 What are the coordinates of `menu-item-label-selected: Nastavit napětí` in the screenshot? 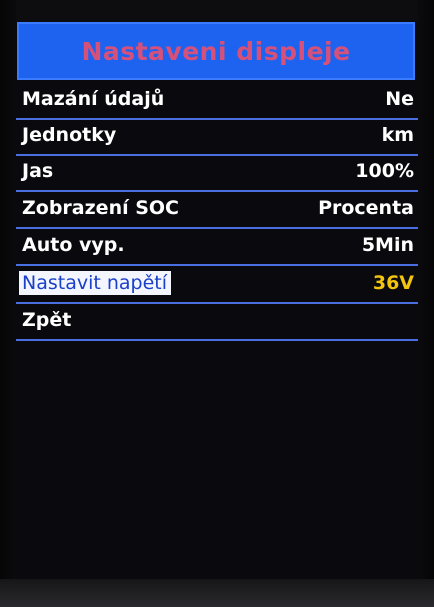 It's located at (95, 283).